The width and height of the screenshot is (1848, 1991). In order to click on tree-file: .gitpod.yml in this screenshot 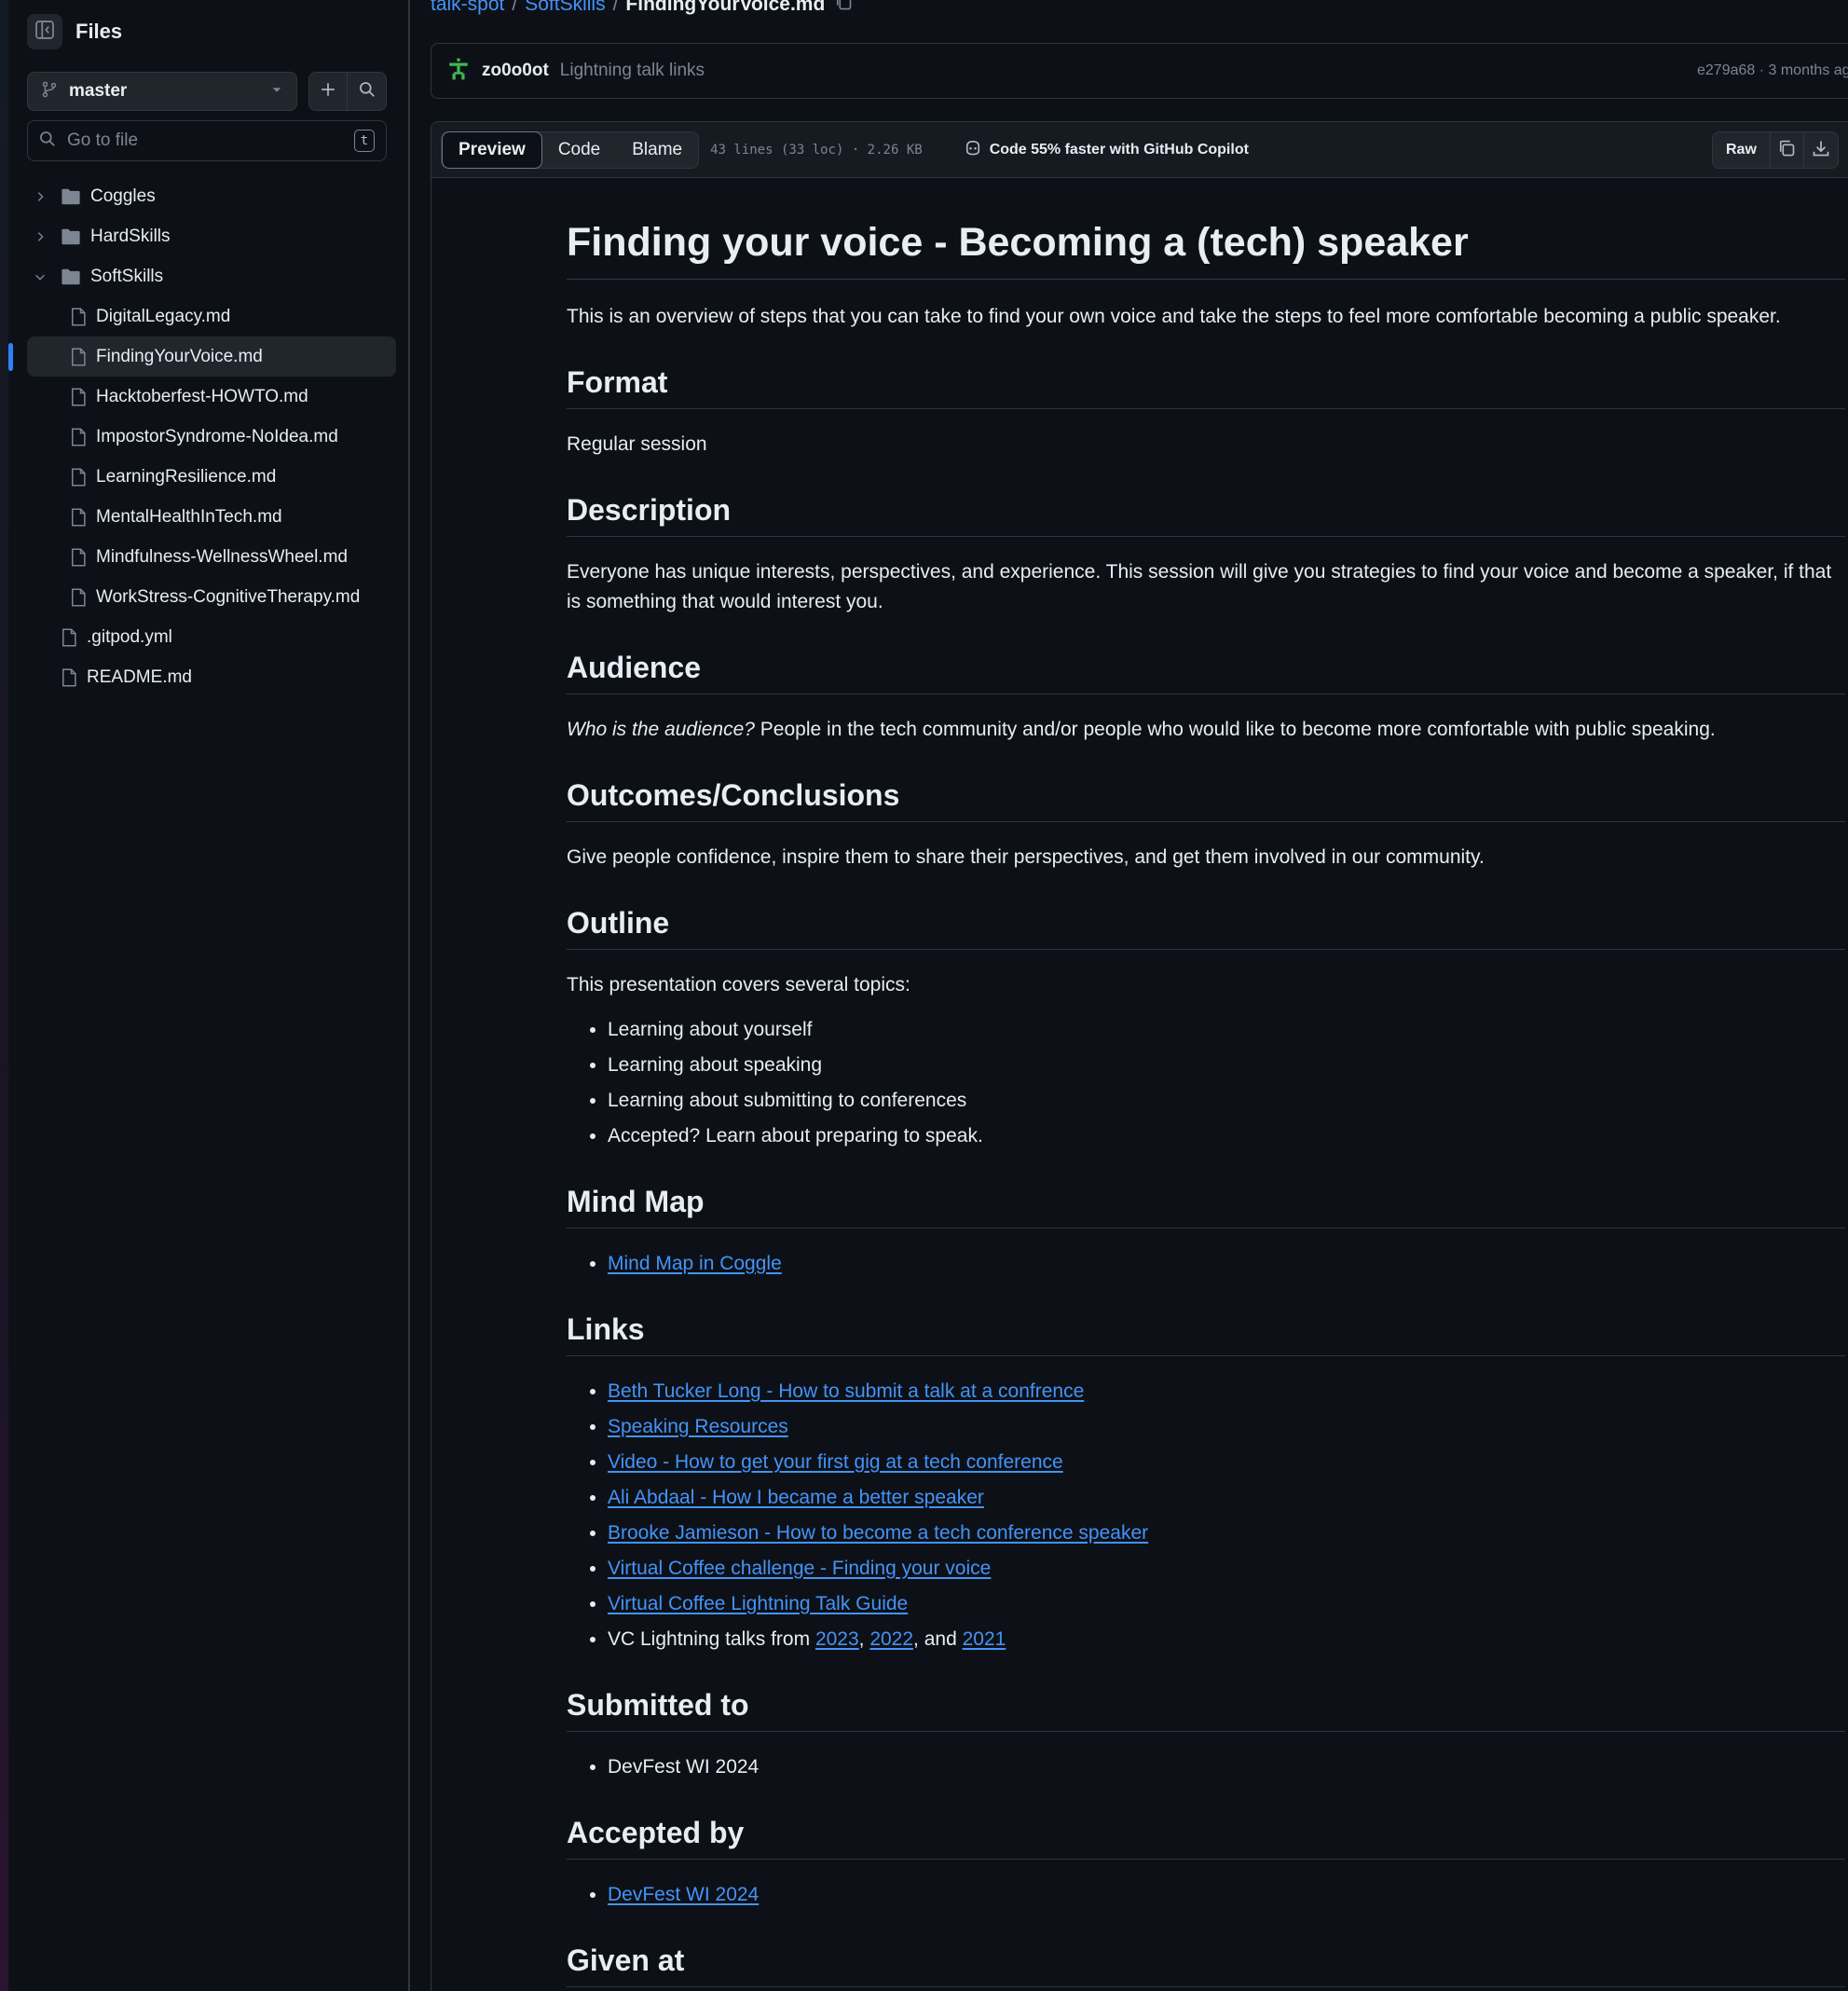, I will do `click(211, 637)`.